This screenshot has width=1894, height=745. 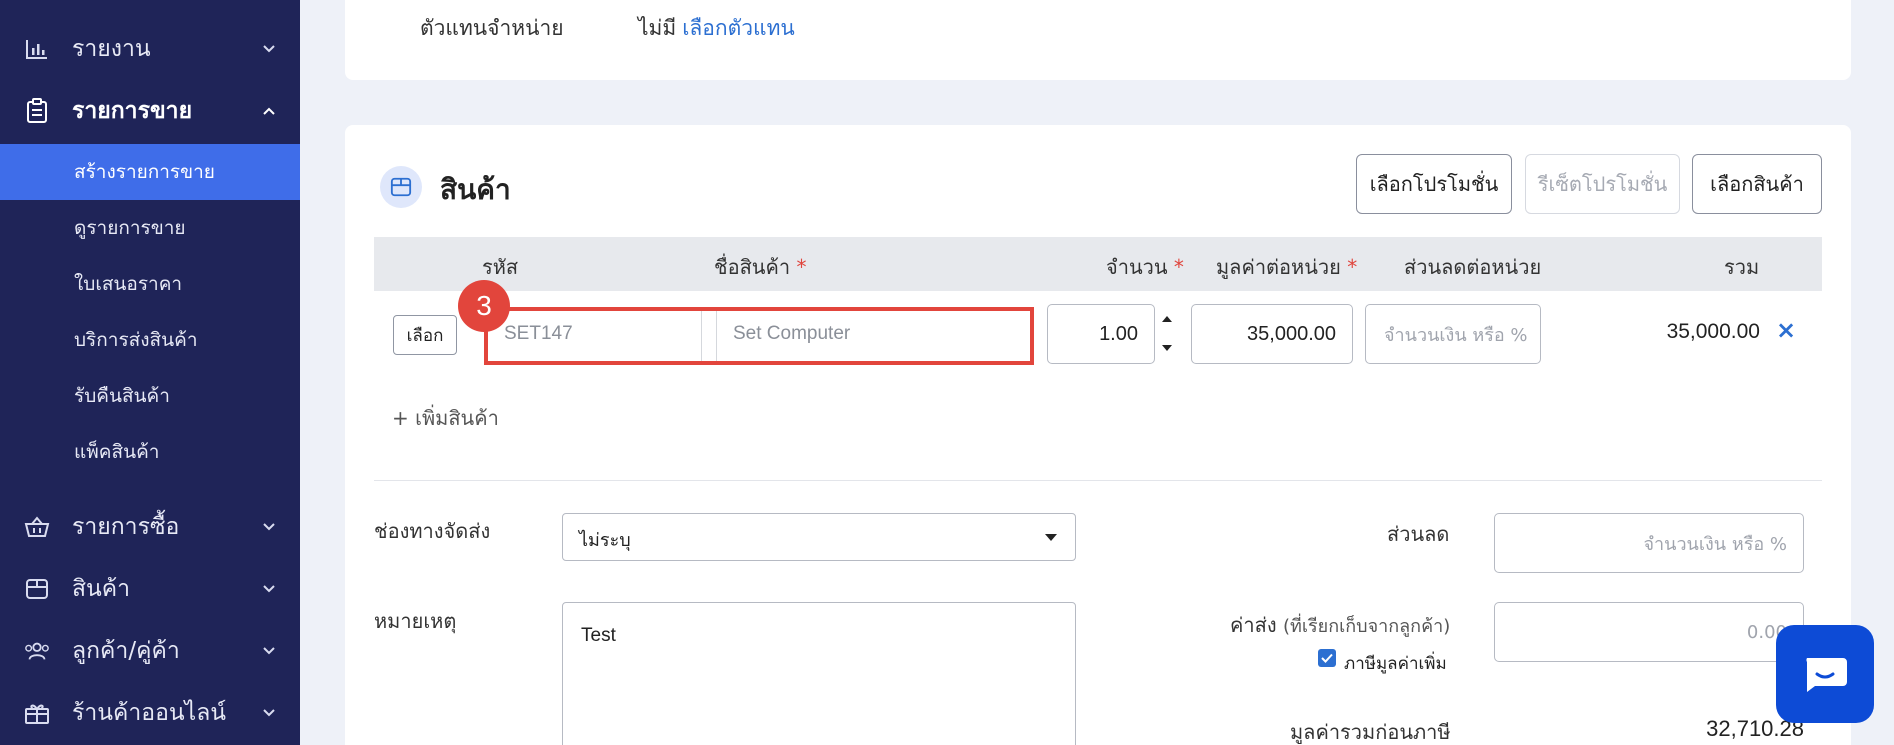 I want to click on highlighted-product-fields: SET147 Set Computer, so click(x=759, y=336).